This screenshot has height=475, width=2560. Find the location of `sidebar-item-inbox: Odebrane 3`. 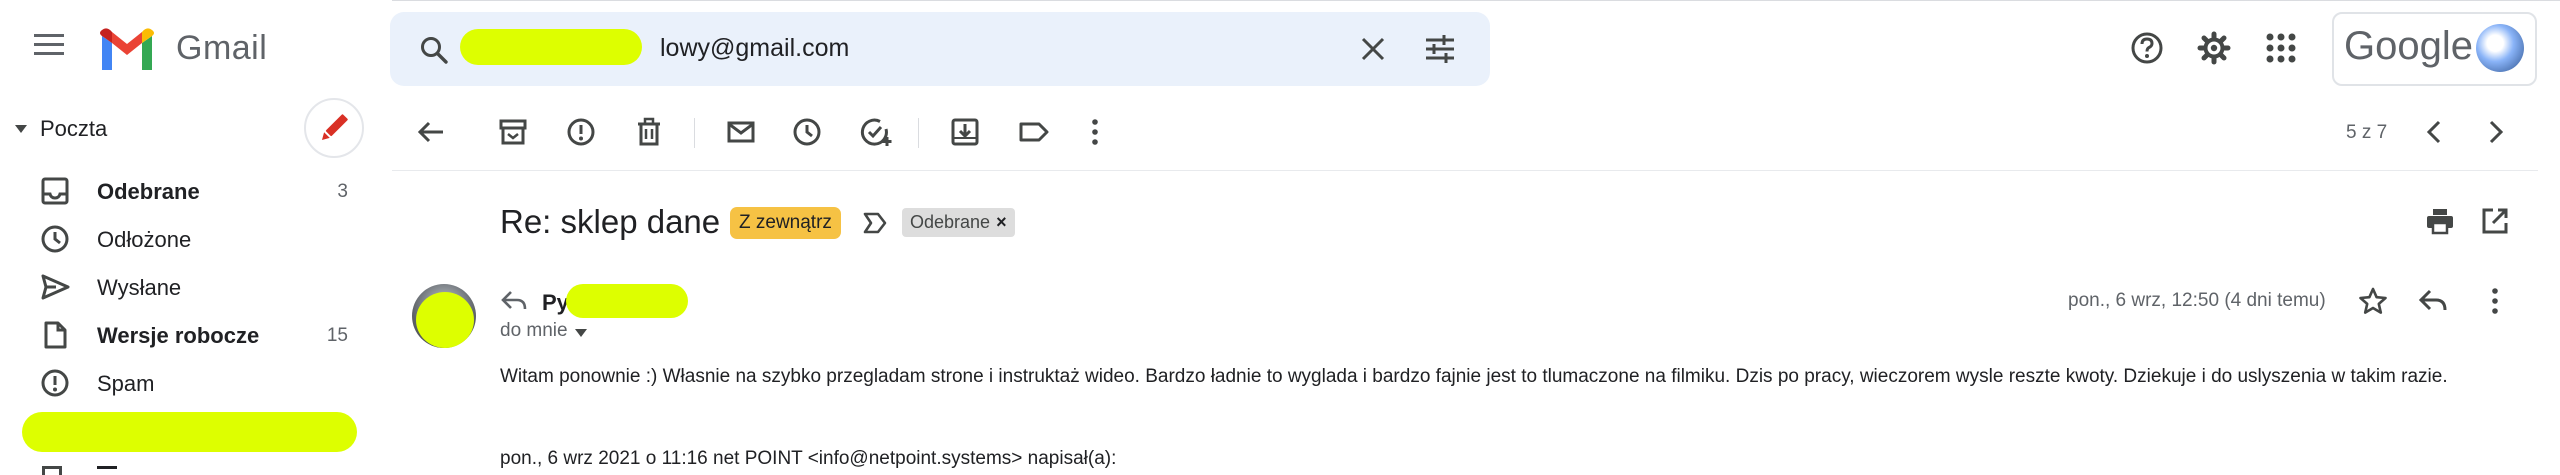

sidebar-item-inbox: Odebrane 3 is located at coordinates (185, 190).